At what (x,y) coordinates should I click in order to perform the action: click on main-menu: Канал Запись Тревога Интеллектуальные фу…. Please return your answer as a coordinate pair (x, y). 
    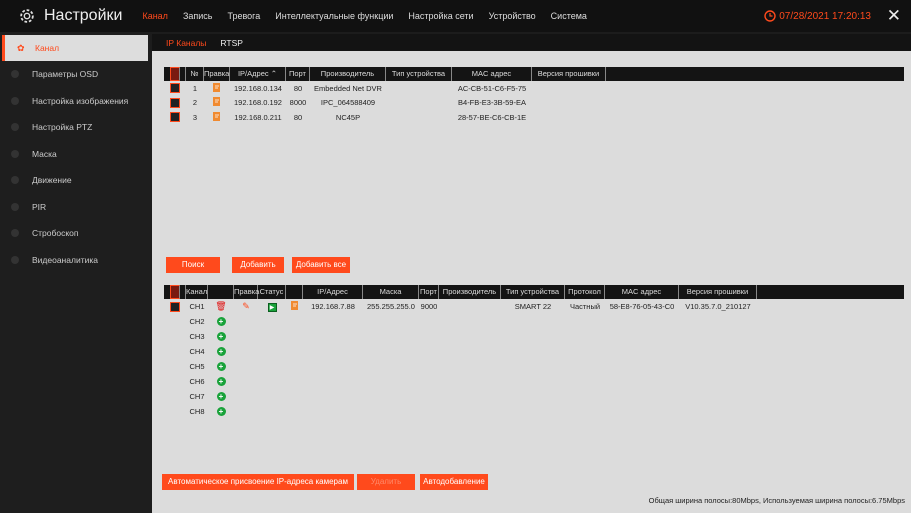
    Looking at the image, I should click on (371, 16).